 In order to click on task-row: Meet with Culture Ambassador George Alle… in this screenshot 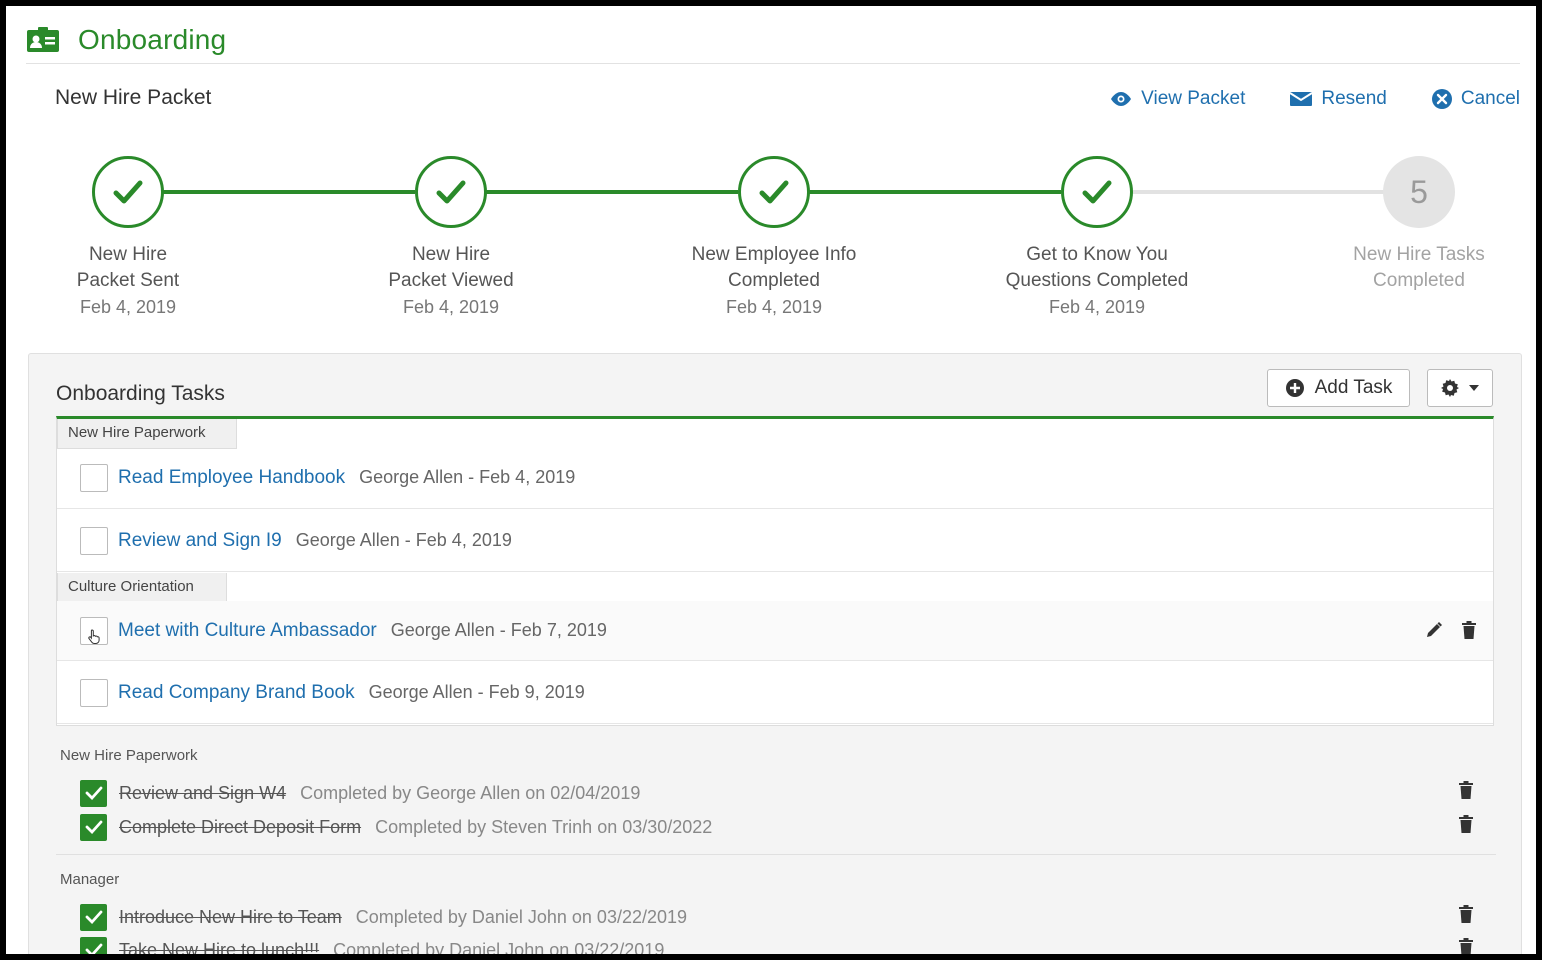, I will do `click(775, 631)`.